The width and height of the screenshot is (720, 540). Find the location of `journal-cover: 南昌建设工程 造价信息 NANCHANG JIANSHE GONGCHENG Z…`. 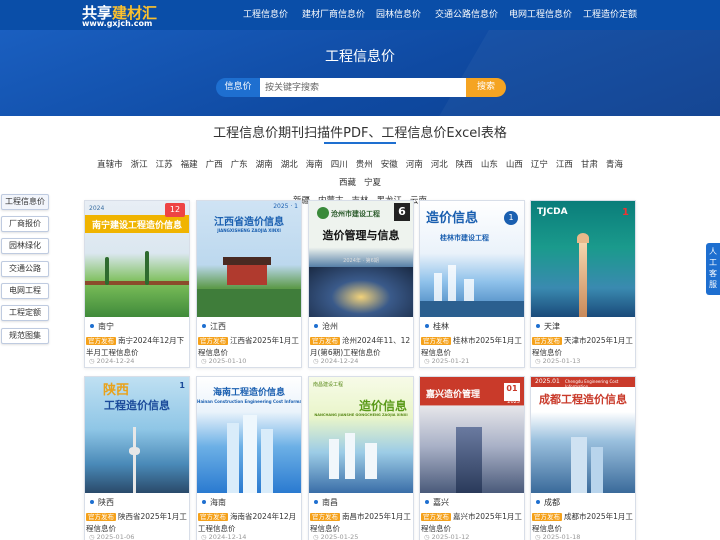

journal-cover: 南昌建设工程 造价信息 NANCHANG JIANSHE GONGCHENG Z… is located at coordinates (361, 435).